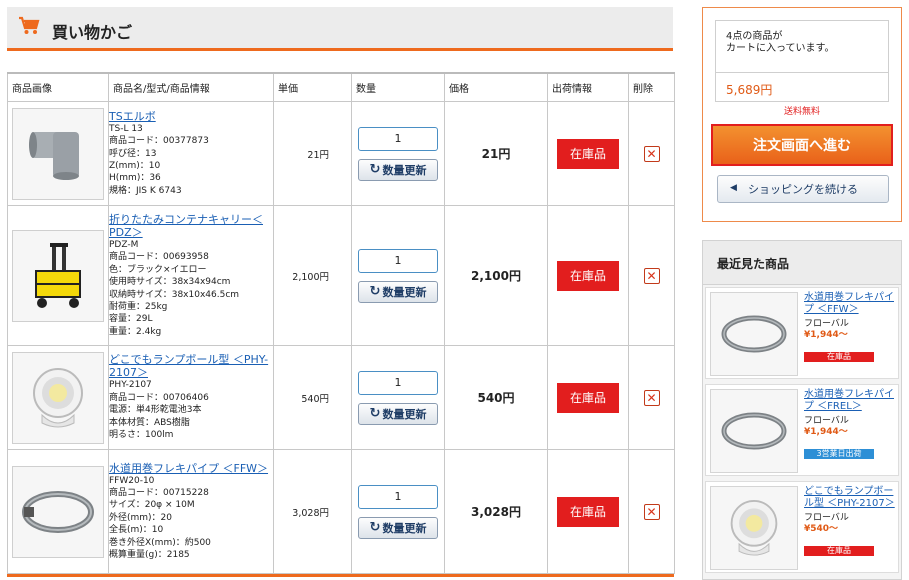  What do you see at coordinates (160, 542) in the screenshot?
I see `product-spec: 巻き外径X(mm)：約500` at bounding box center [160, 542].